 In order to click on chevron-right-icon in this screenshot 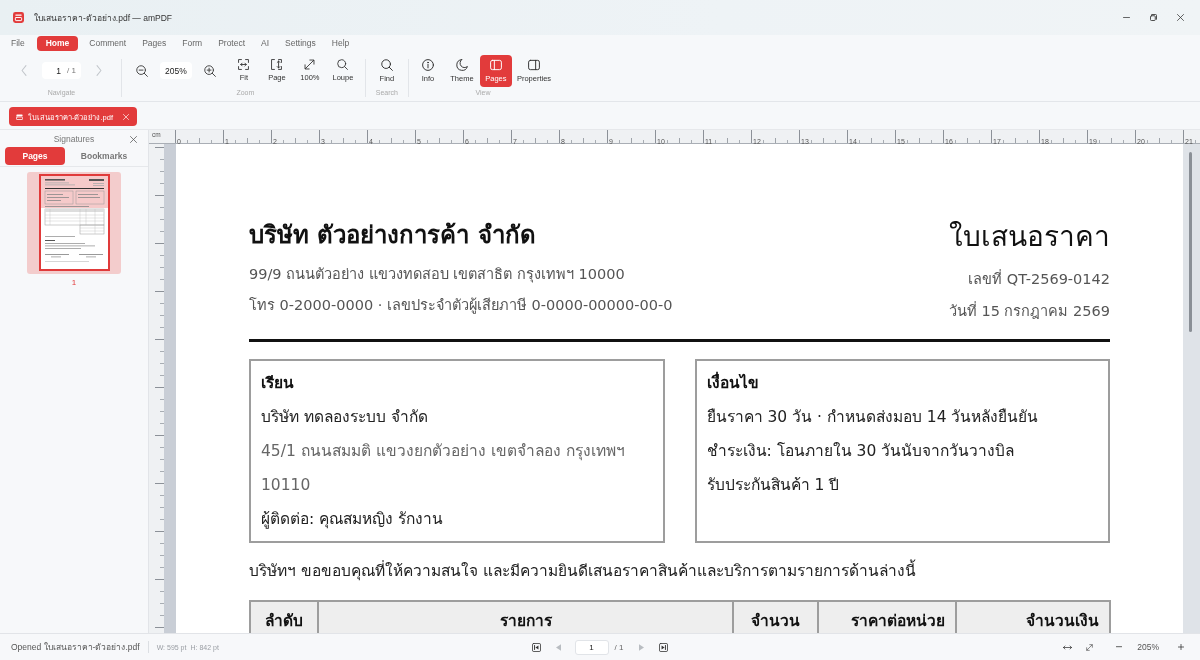, I will do `click(98, 70)`.